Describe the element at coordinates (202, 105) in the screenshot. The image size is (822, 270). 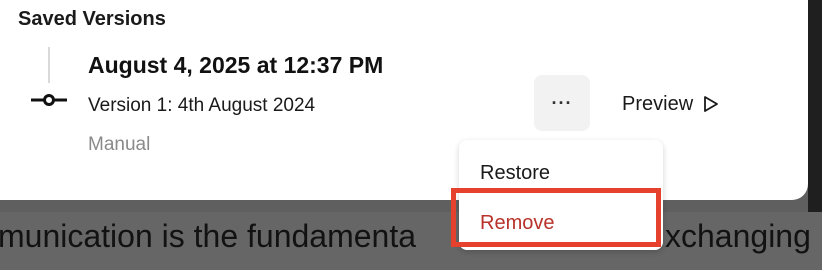
I see `version-name: Version 1: 4th August 2024` at that location.